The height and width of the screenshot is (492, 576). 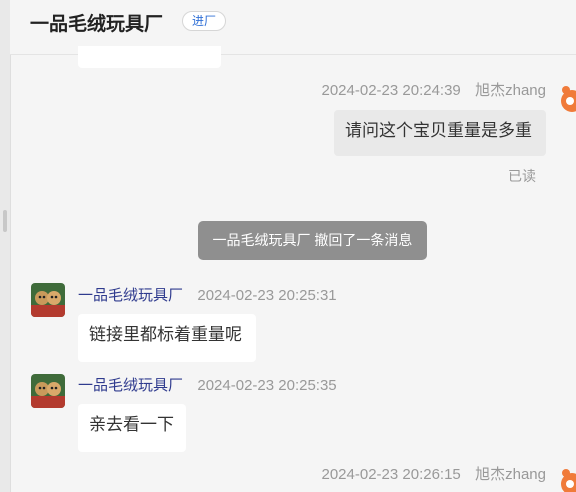 I want to click on read-status: 已读, so click(x=522, y=176).